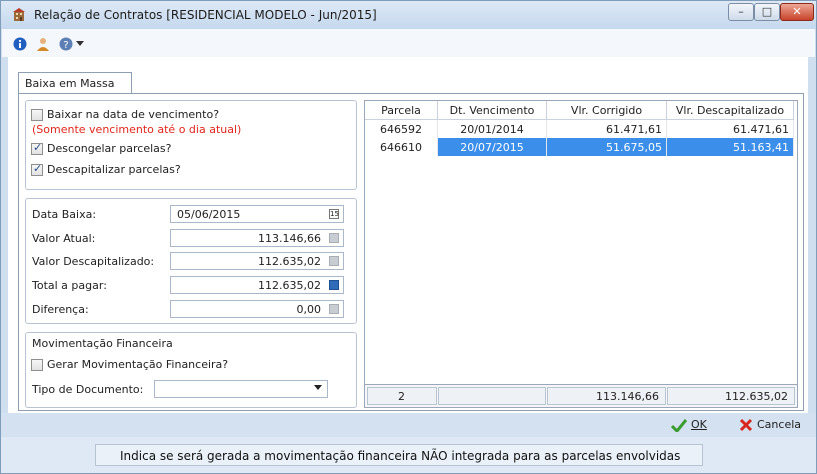 The width and height of the screenshot is (817, 474). What do you see at coordinates (492, 396) in the screenshot?
I see `footer-vencimento` at bounding box center [492, 396].